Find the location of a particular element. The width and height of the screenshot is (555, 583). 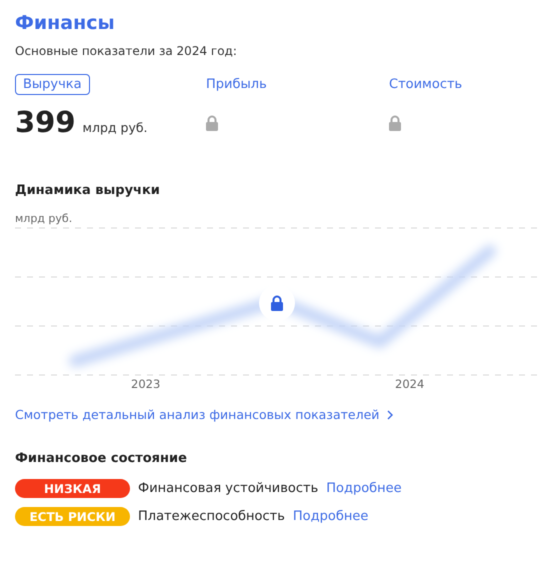

metric-value: 399 is located at coordinates (45, 122).